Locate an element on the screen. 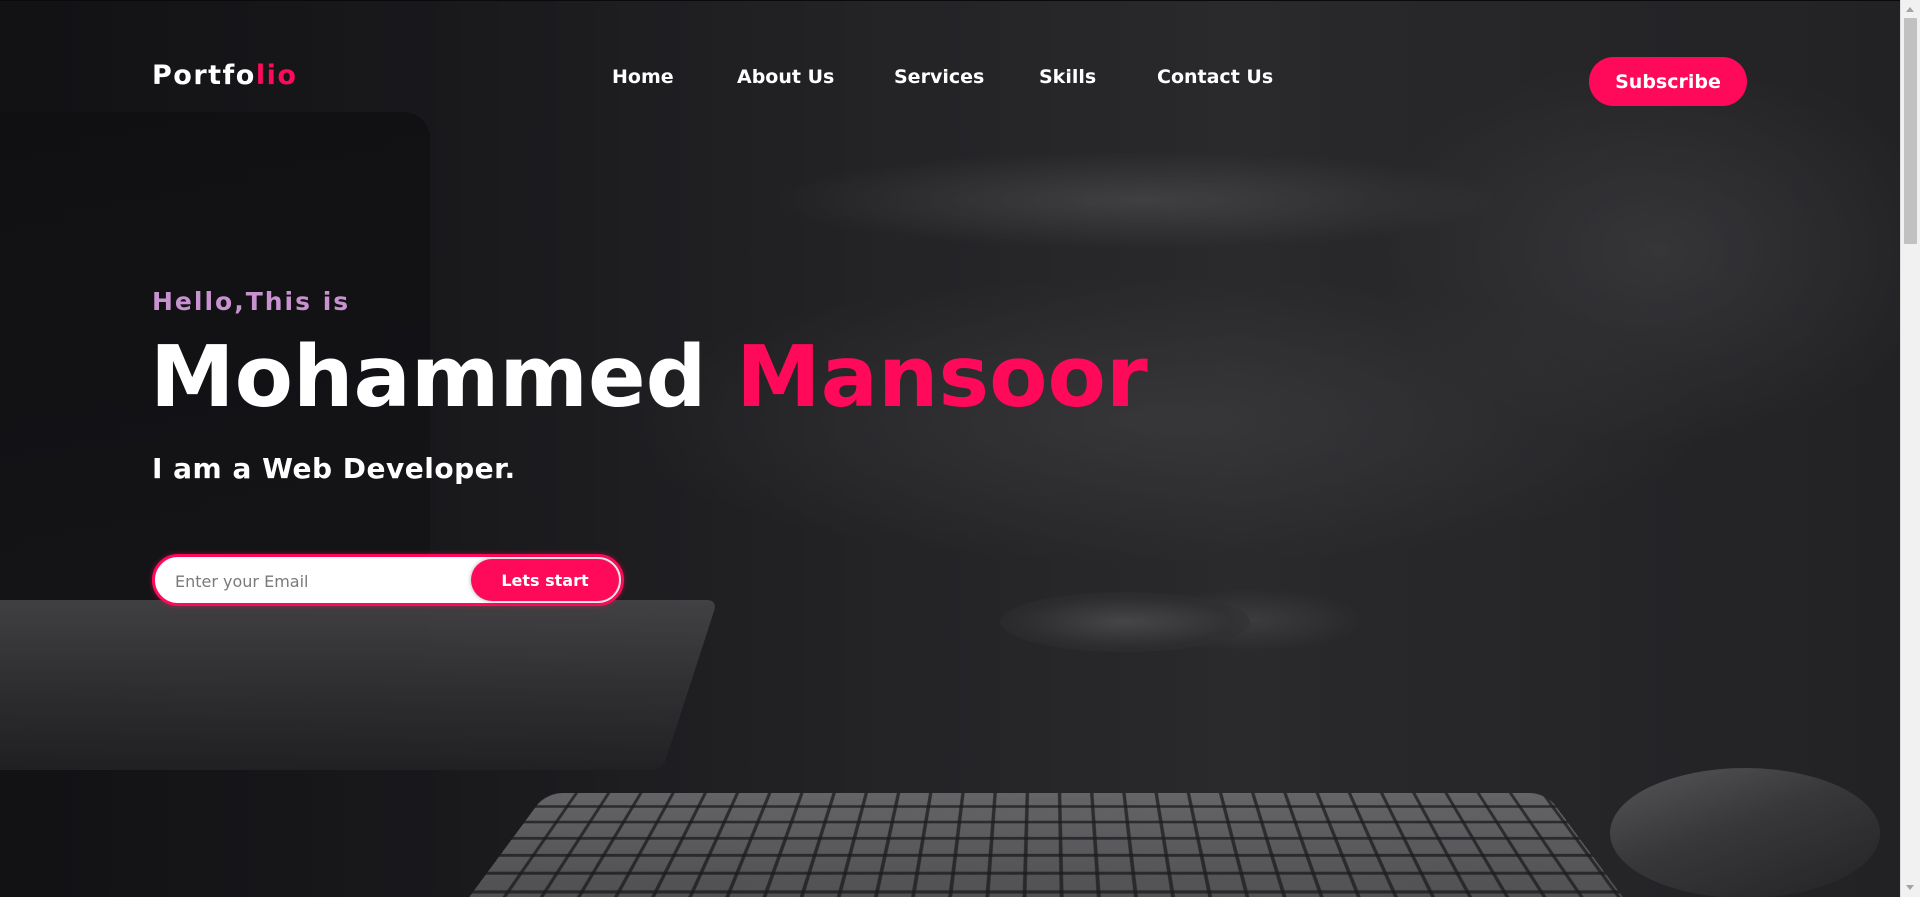 This screenshot has width=1920, height=897. site-logo: Portfolio is located at coordinates (224, 75).